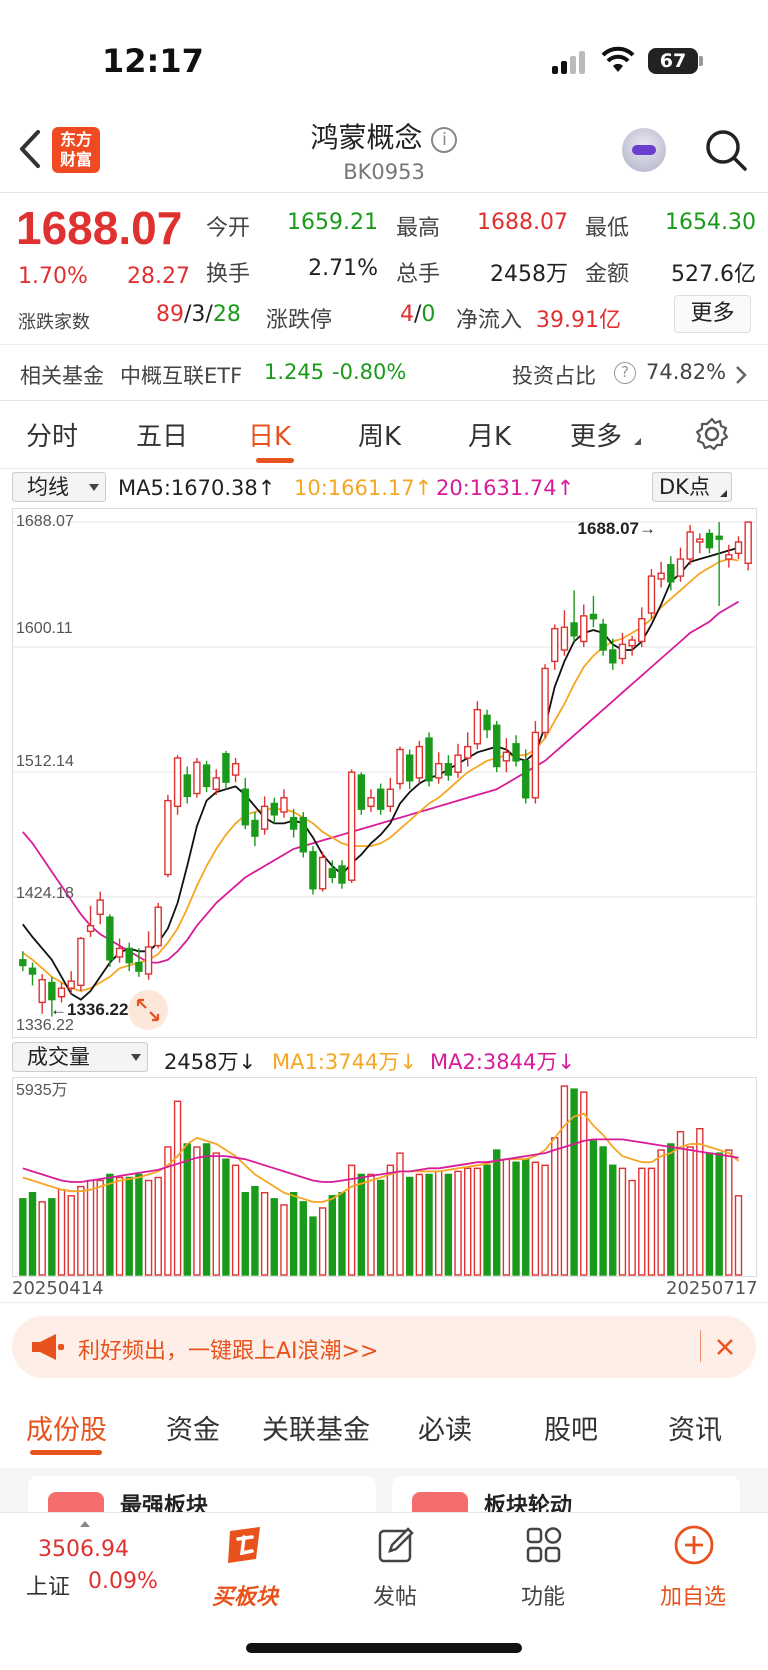  Describe the element at coordinates (384, 374) in the screenshot. I see `related-fund-row: 相关基金 中概互联ETF 1.245 -0.80% 投资占比 ? 74.82%` at that location.